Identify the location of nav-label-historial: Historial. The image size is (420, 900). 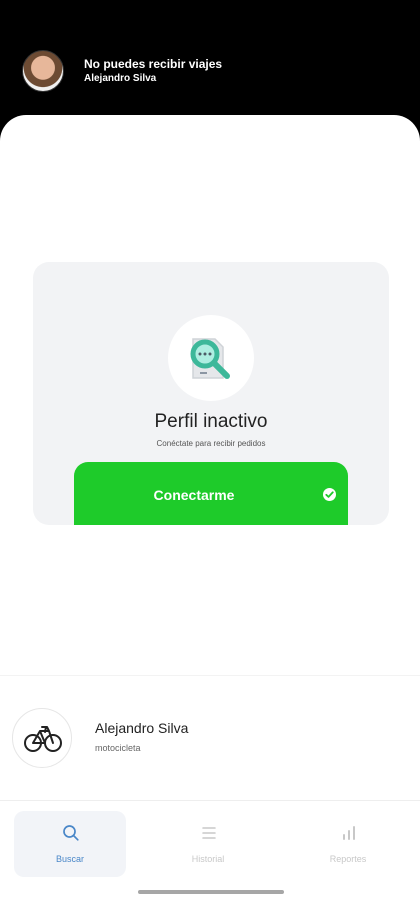
(208, 859).